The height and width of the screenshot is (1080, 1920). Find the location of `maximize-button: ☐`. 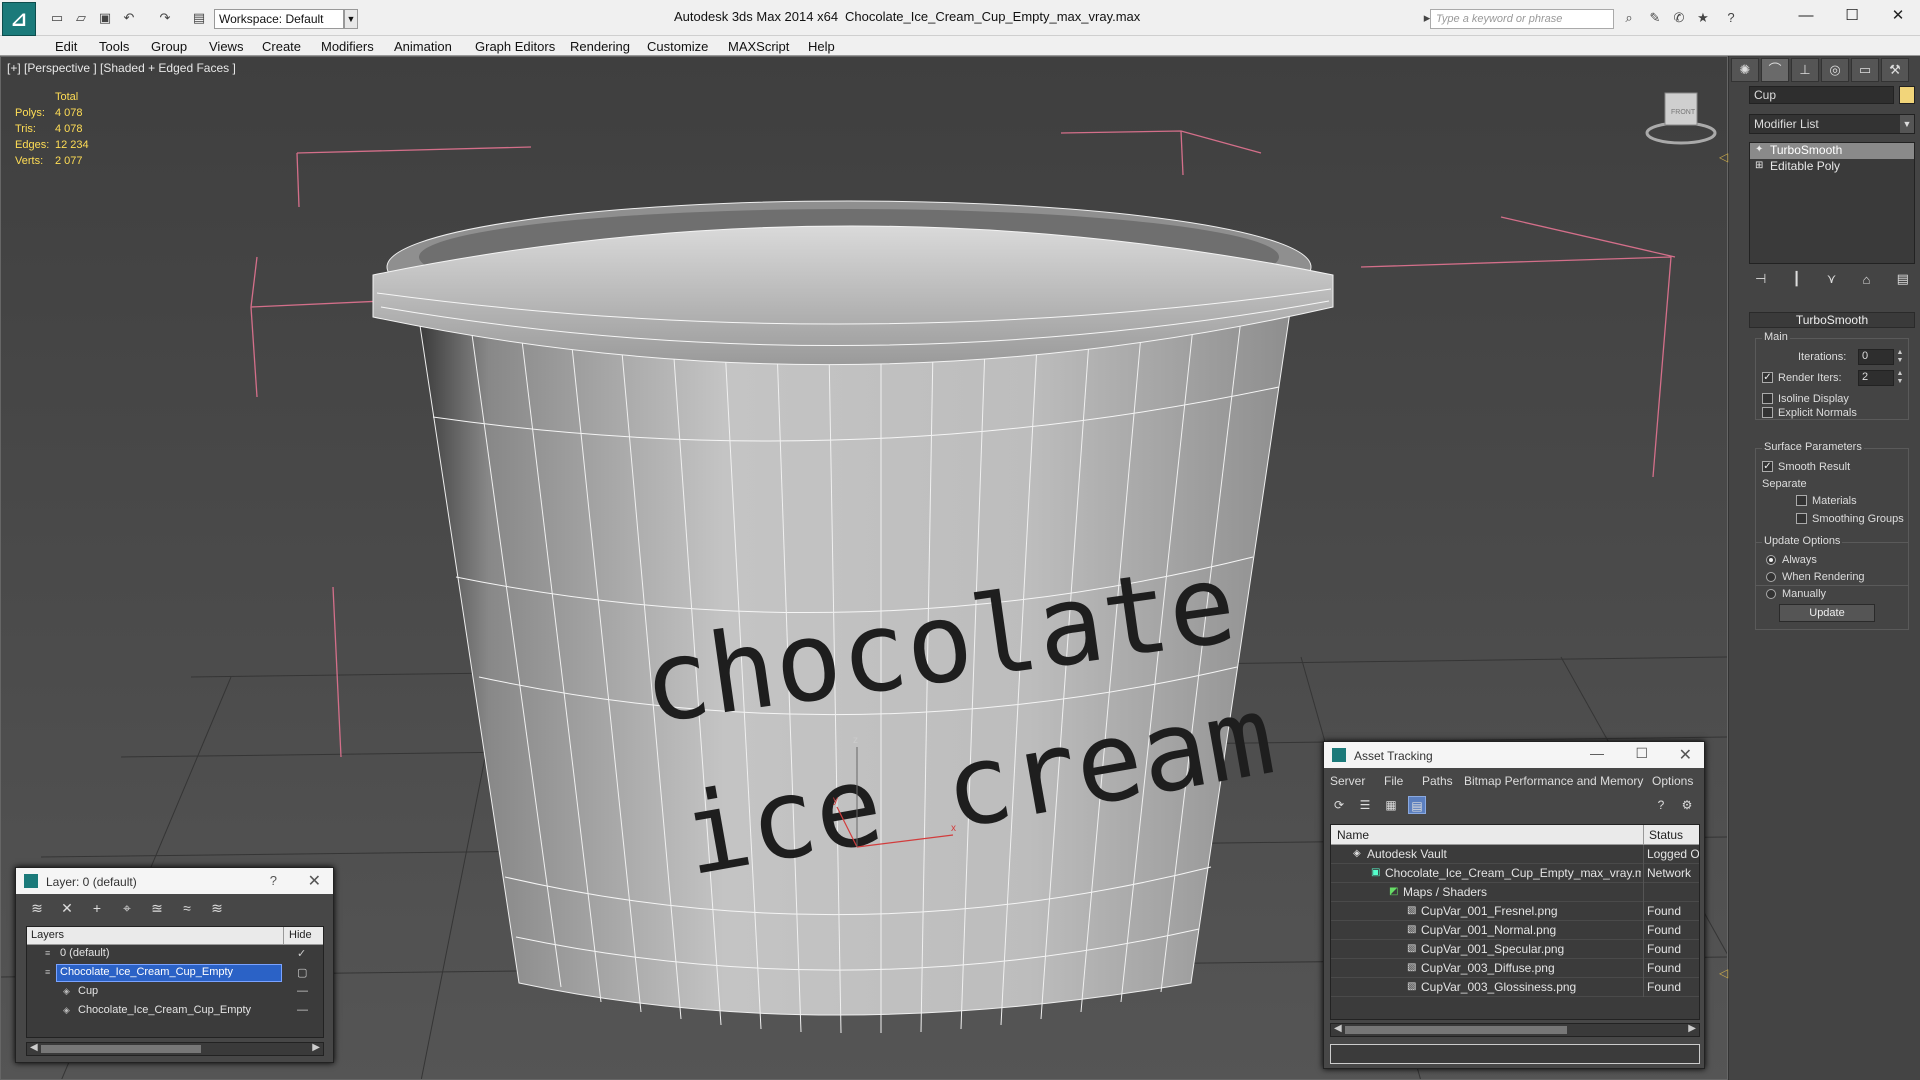

maximize-button: ☐ is located at coordinates (1852, 16).